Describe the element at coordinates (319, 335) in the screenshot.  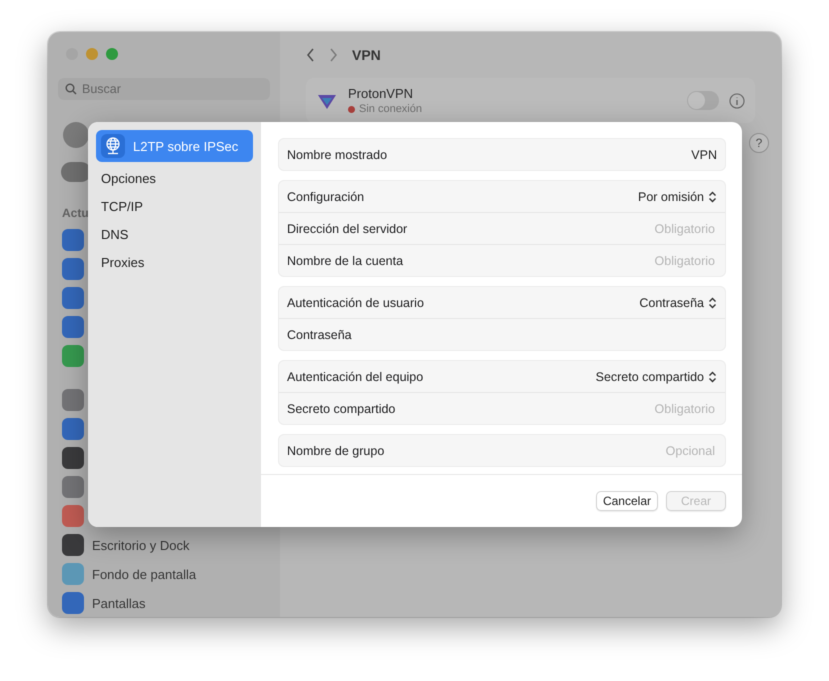
I see `field-label: Contraseña` at that location.